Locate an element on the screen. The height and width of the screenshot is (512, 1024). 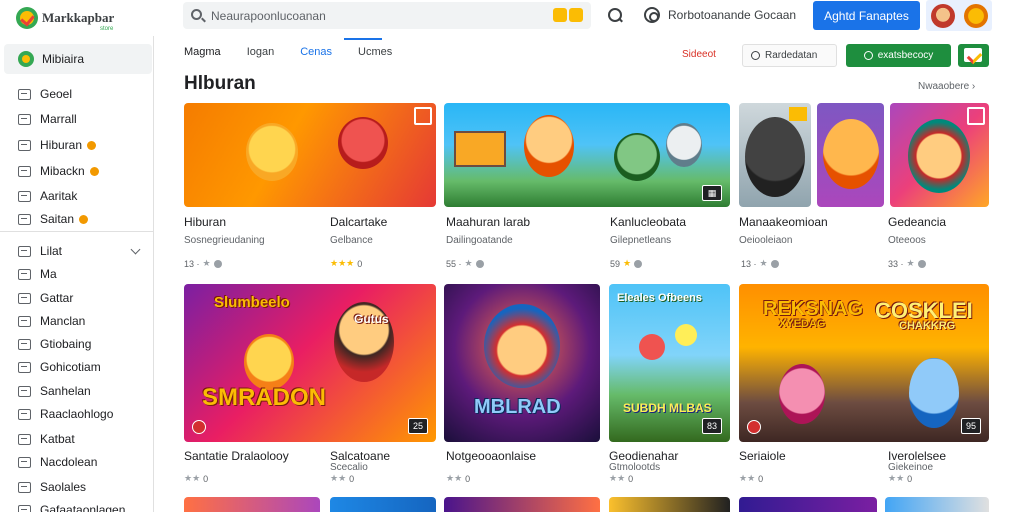
search-button is located at coordinates (615, 15).